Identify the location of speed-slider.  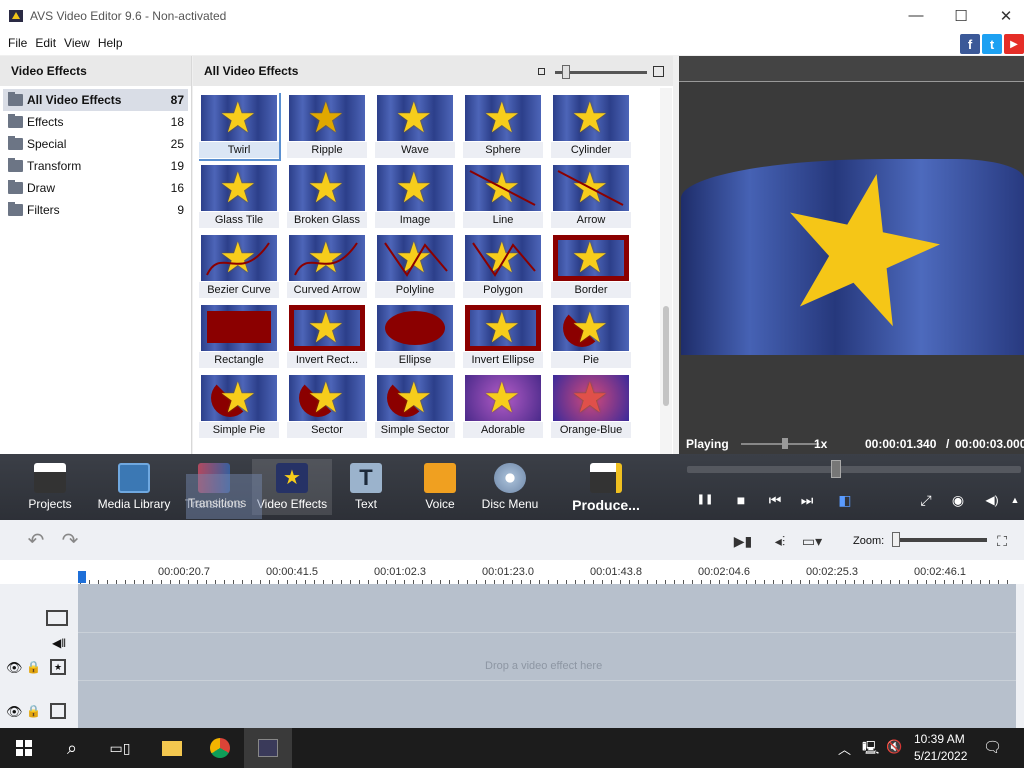
(780, 444).